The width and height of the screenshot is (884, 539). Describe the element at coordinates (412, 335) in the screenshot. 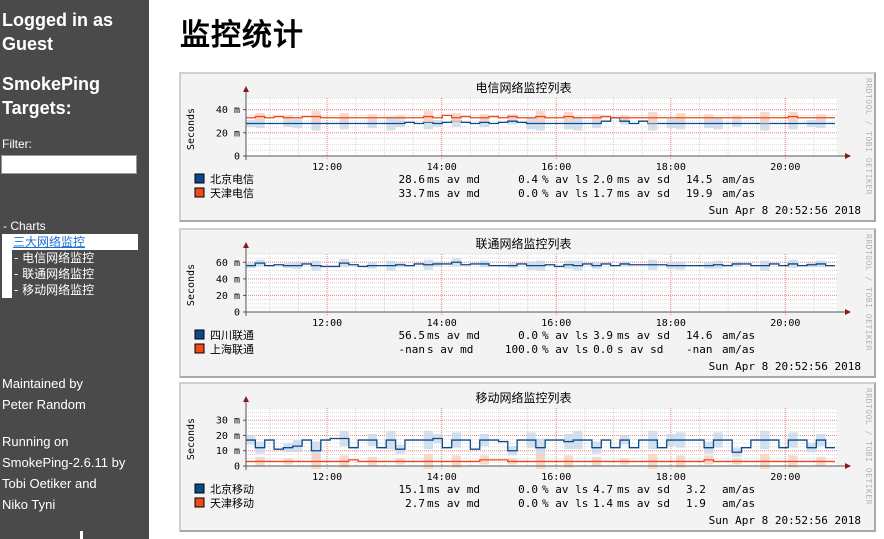

I see `legend-median: 56.5` at that location.